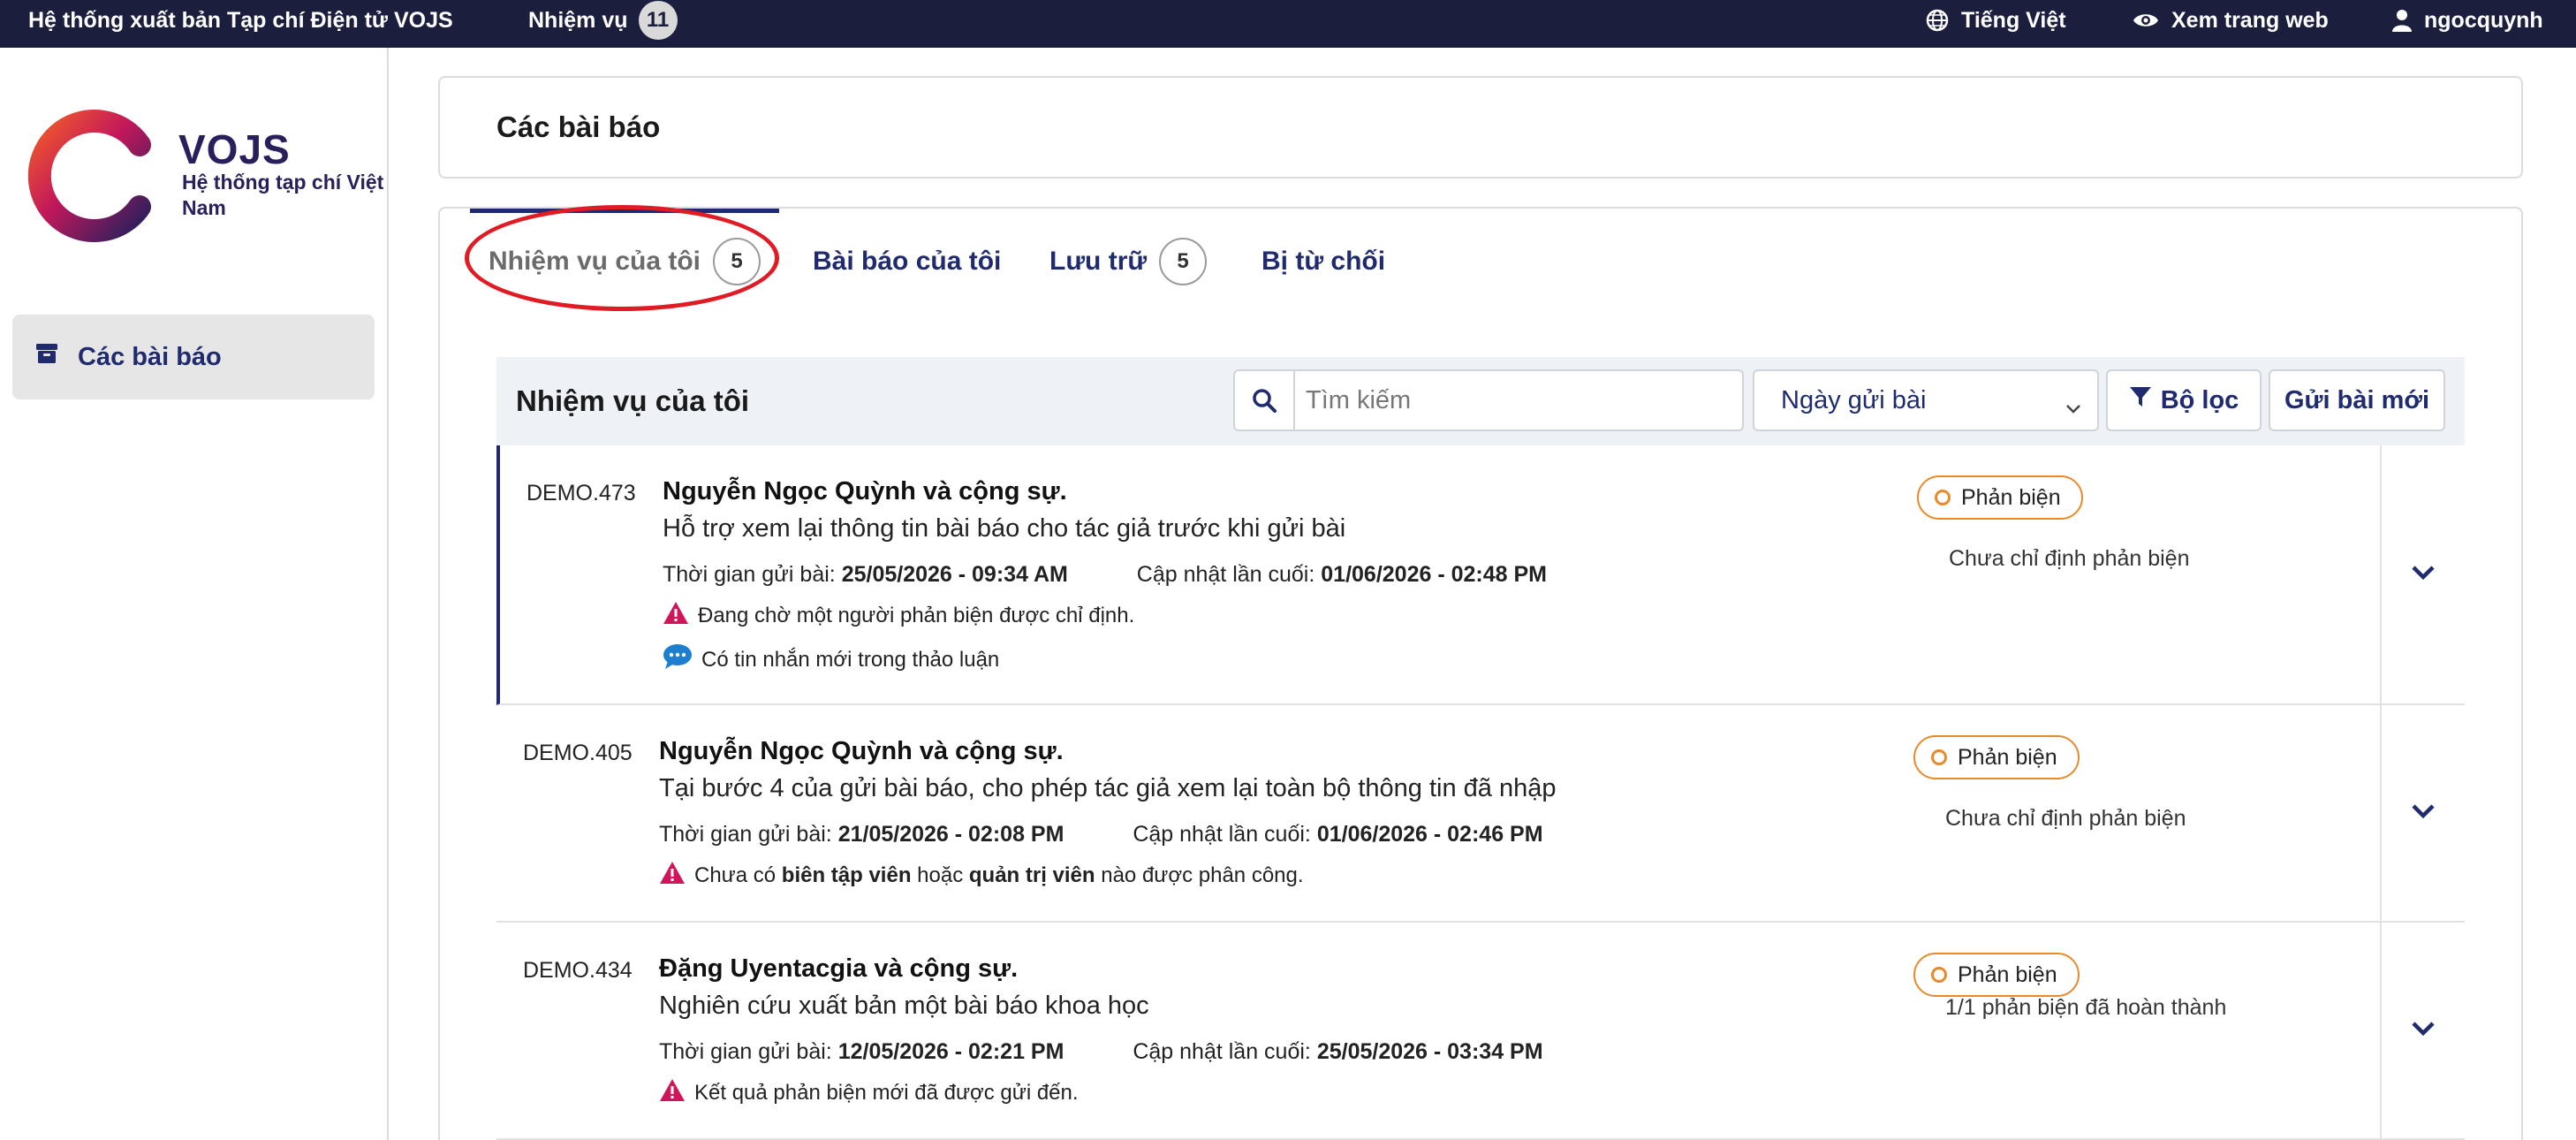  I want to click on user-menu: ngocquynh, so click(2468, 24).